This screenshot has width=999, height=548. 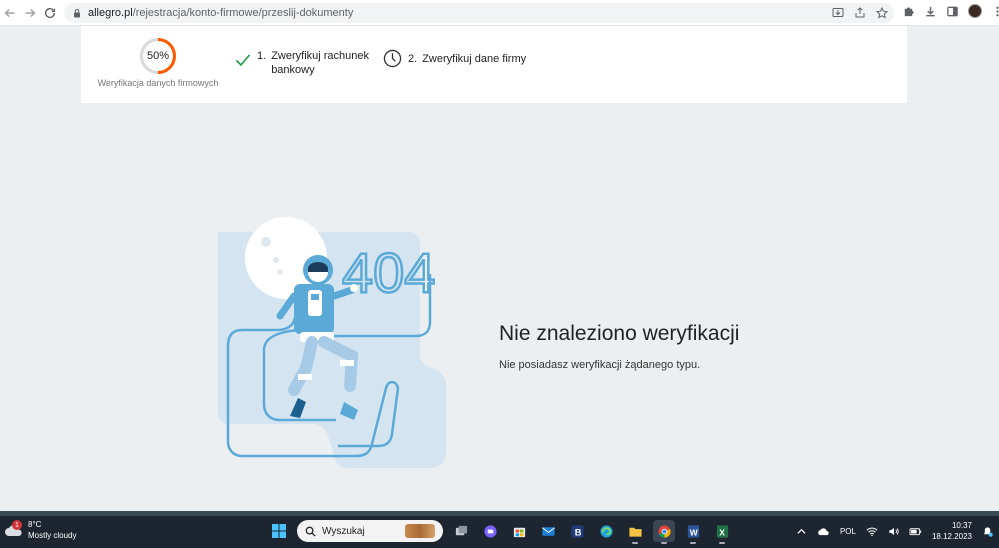 I want to click on astronaut-404-illustration: 404, so click(x=332, y=342).